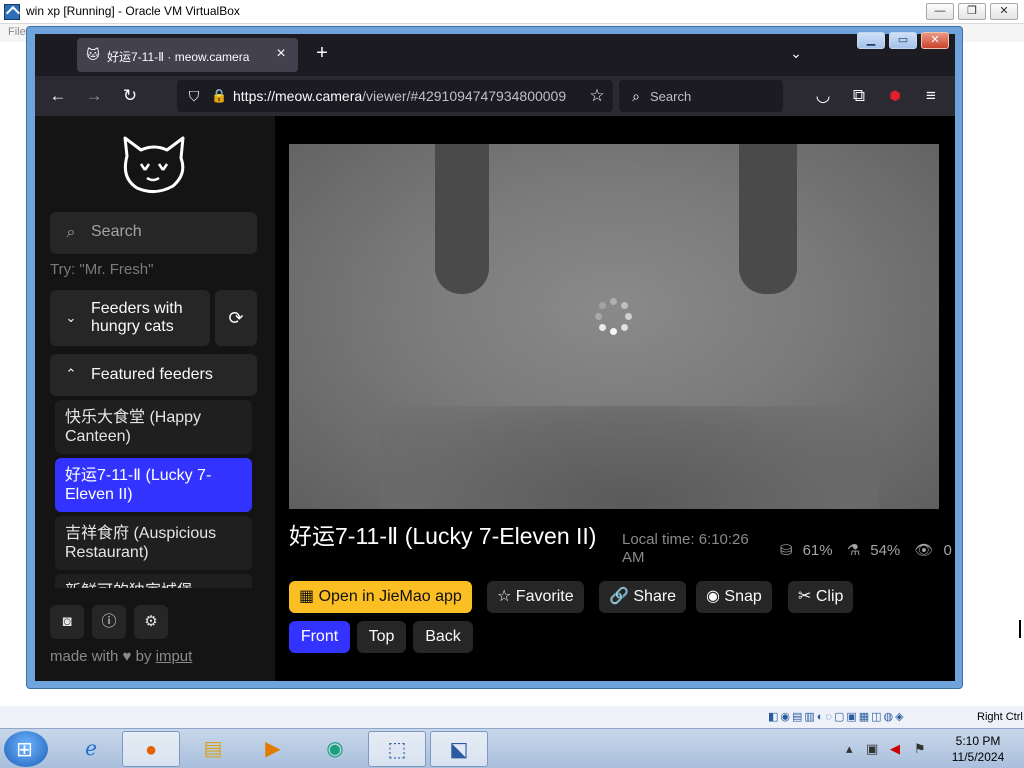  I want to click on feeder-stats: ⛁ 61% ⚗ 54% 👁 0, so click(871, 550).